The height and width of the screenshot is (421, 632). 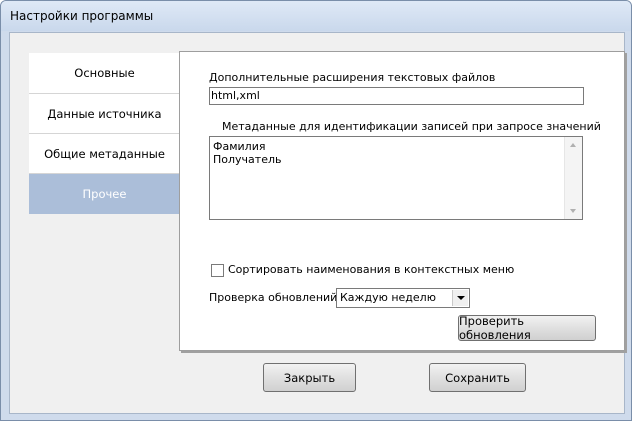 I want to click on tab-source-data-label: Данные источника, so click(x=104, y=114).